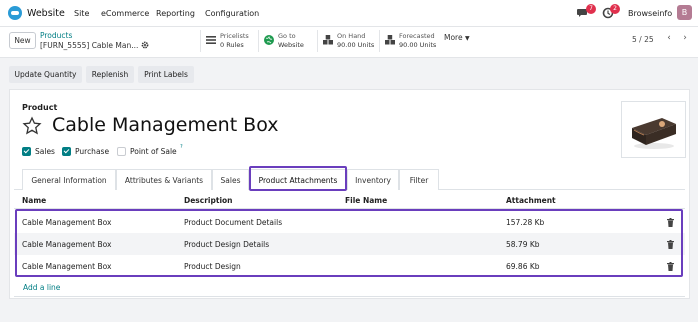  What do you see at coordinates (40, 107) in the screenshot?
I see `product-field-label: Product` at bounding box center [40, 107].